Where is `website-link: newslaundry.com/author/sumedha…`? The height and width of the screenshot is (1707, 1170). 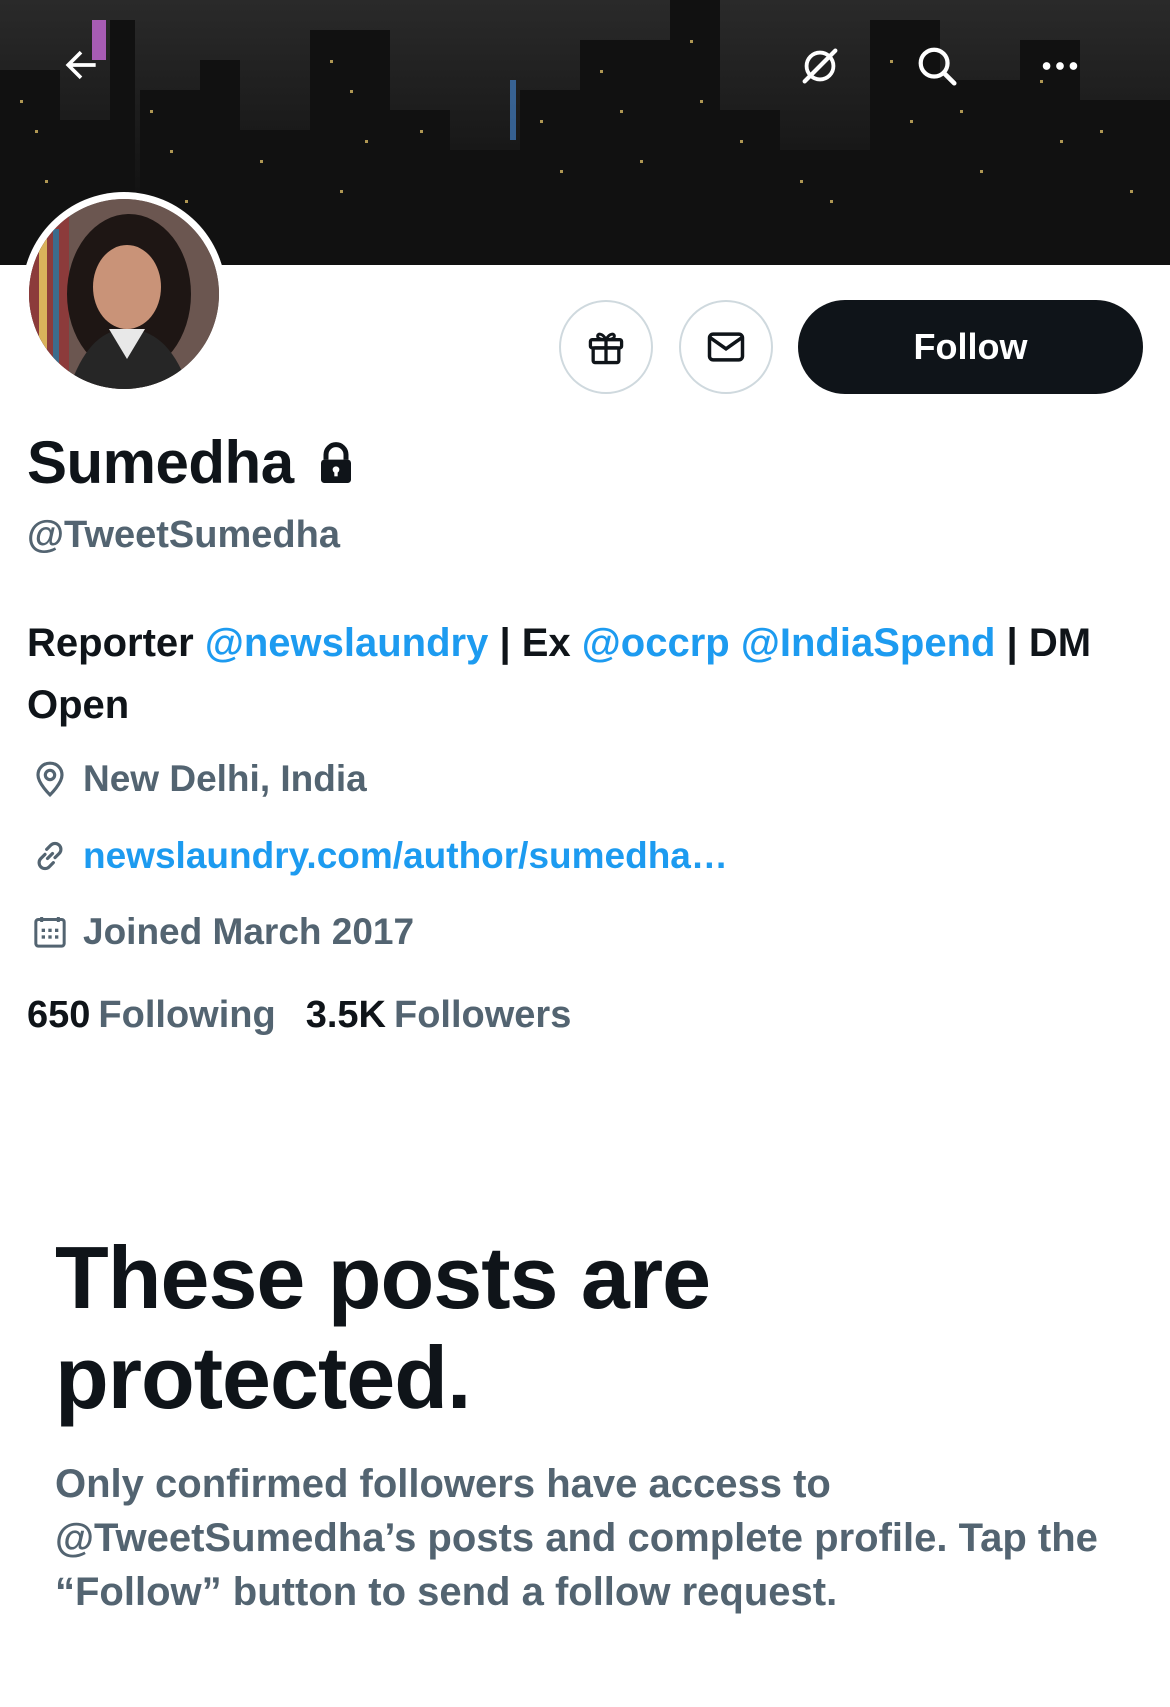
website-link: newslaundry.com/author/sumedha… is located at coordinates (405, 856).